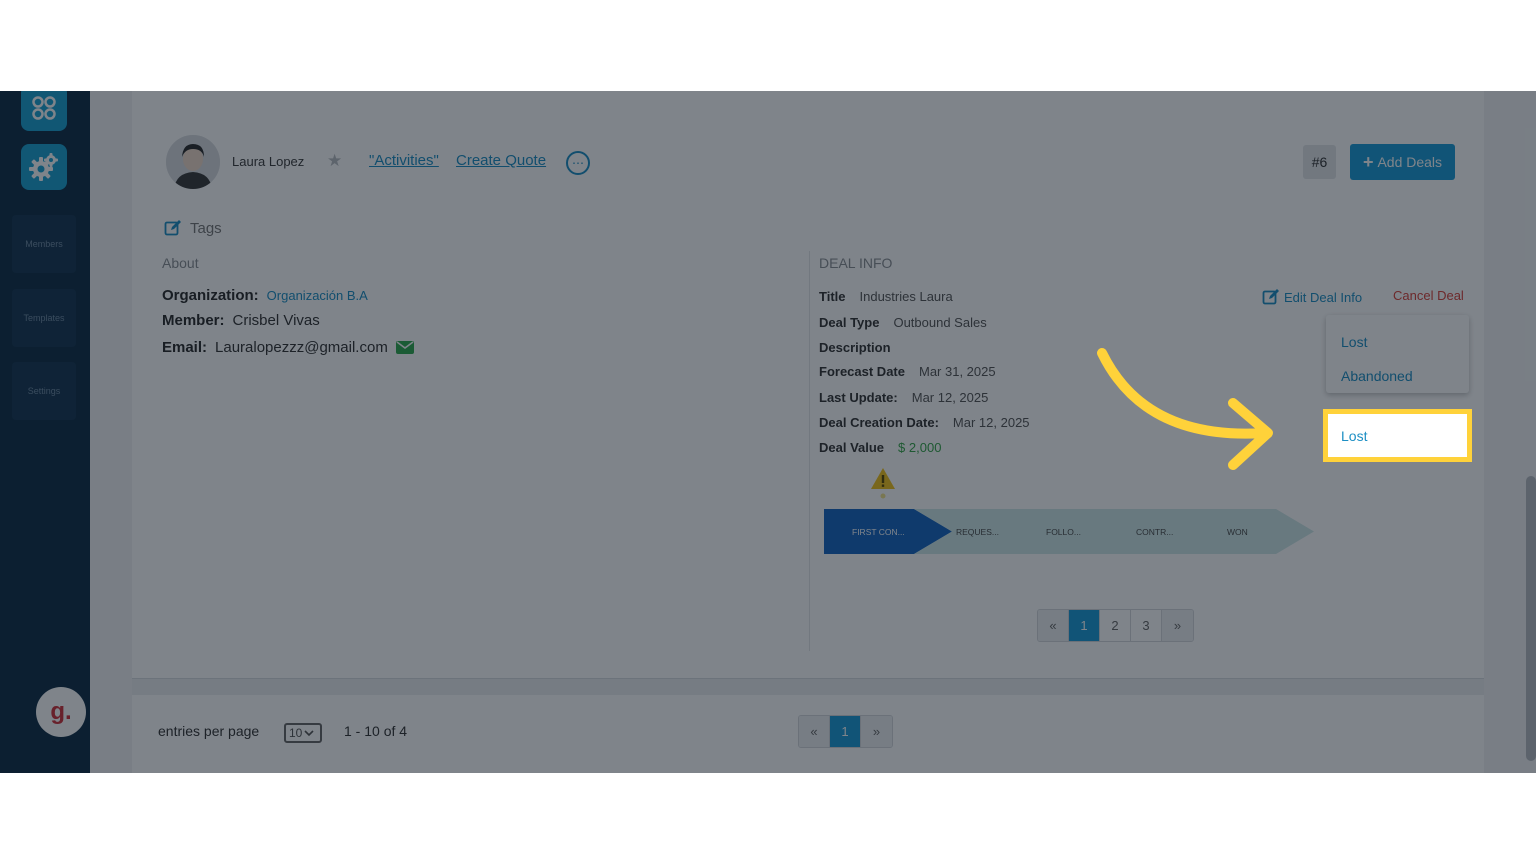  Describe the element at coordinates (1531, 618) in the screenshot. I see `vertical-scrollbar` at that location.